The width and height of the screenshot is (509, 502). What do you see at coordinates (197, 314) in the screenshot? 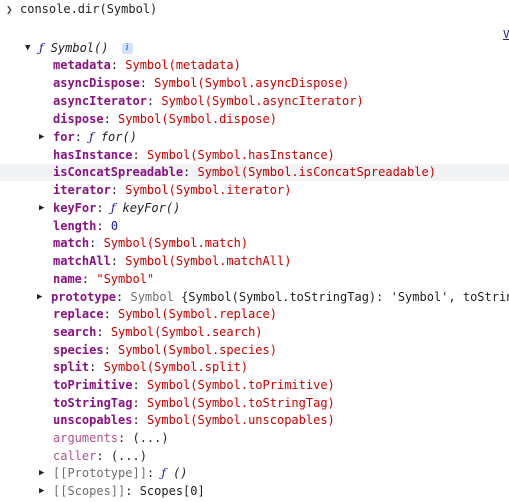
I see `property-value: Symbol(Symbol.replace)` at bounding box center [197, 314].